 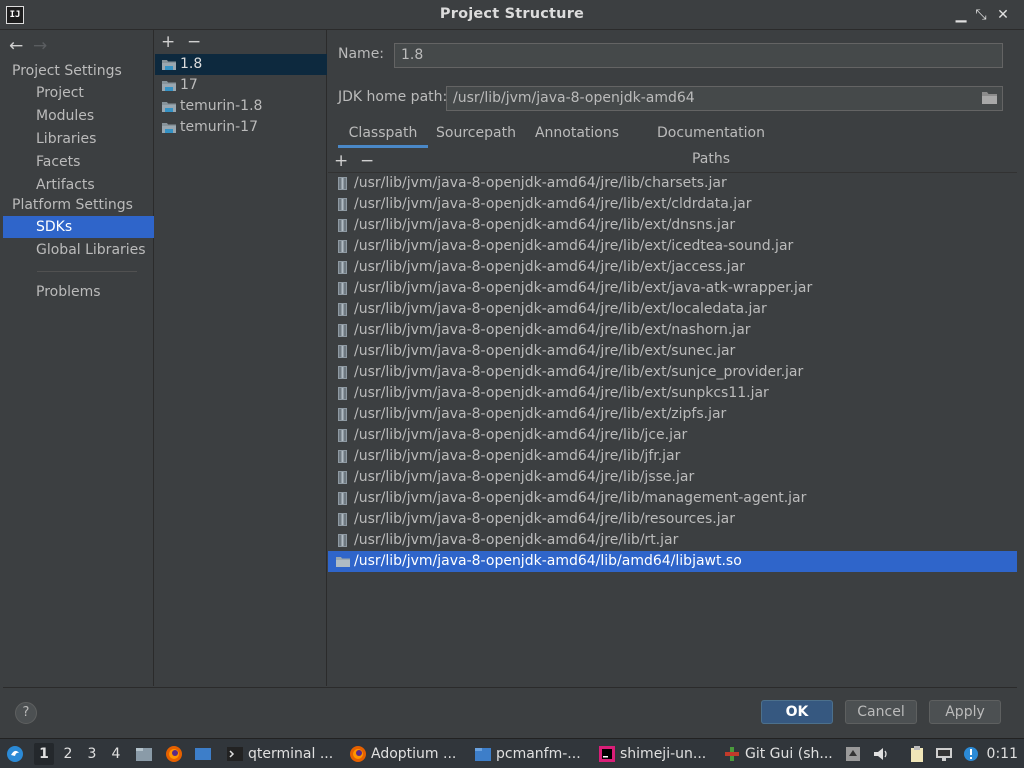 I want to click on classpath-toolbar: + −, so click(x=360, y=161).